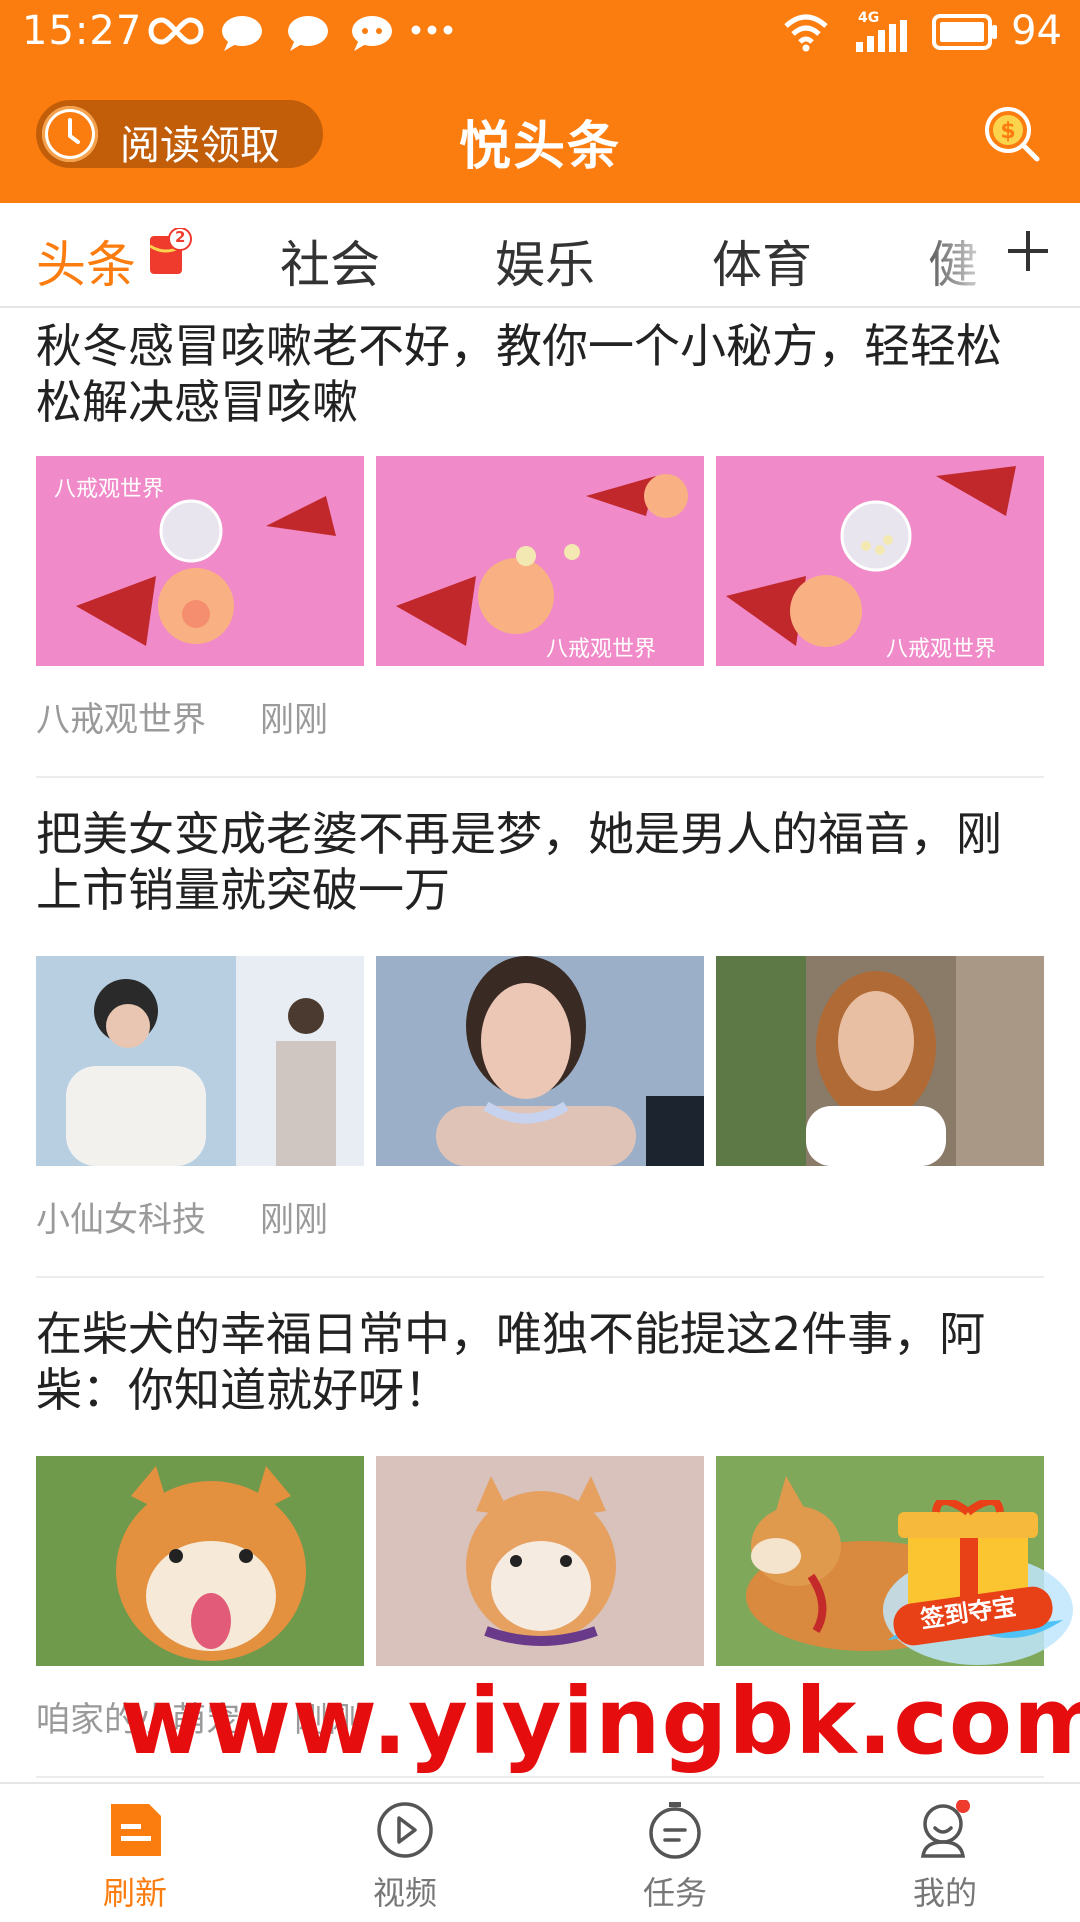 The image size is (1080, 1922). I want to click on bottom-navigation: 刷新 视频 任务 我的, so click(540, 1852).